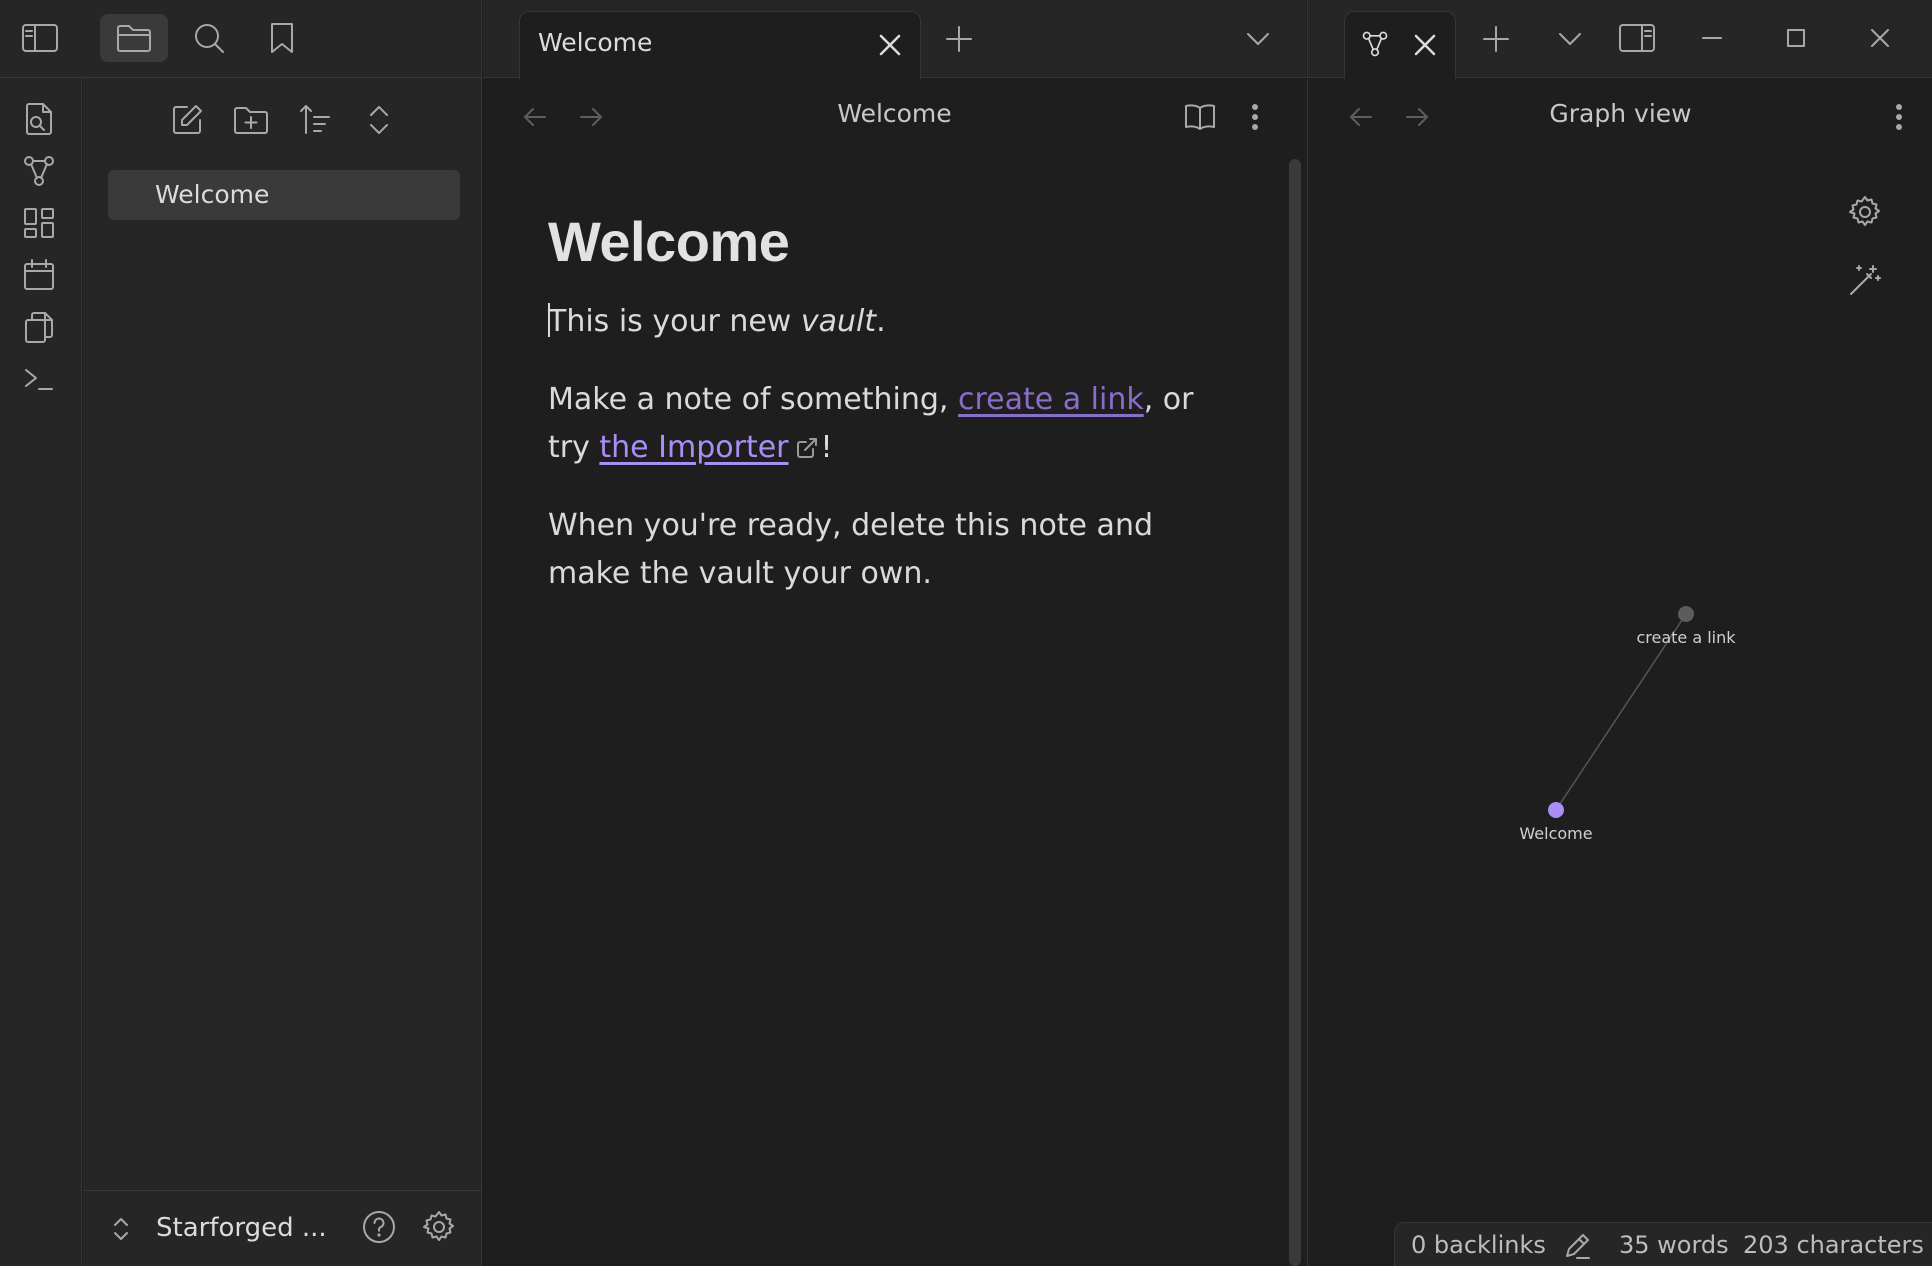 This screenshot has width=1932, height=1266. I want to click on left-toolbar, so click(241, 39).